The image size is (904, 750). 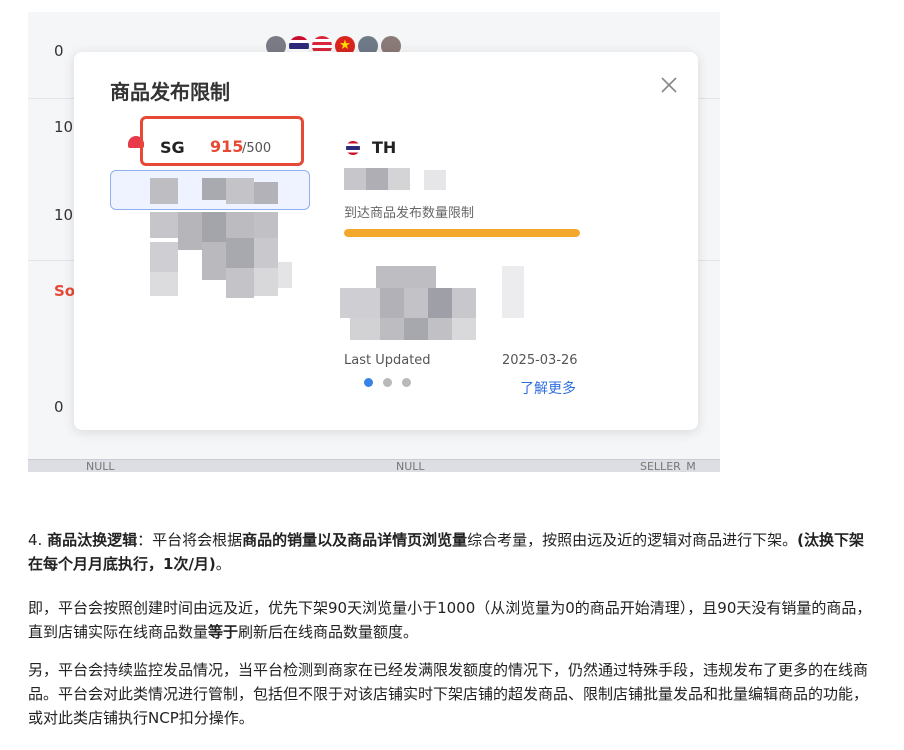 What do you see at coordinates (190, 540) in the screenshot?
I see `text: ：平台将会根据` at bounding box center [190, 540].